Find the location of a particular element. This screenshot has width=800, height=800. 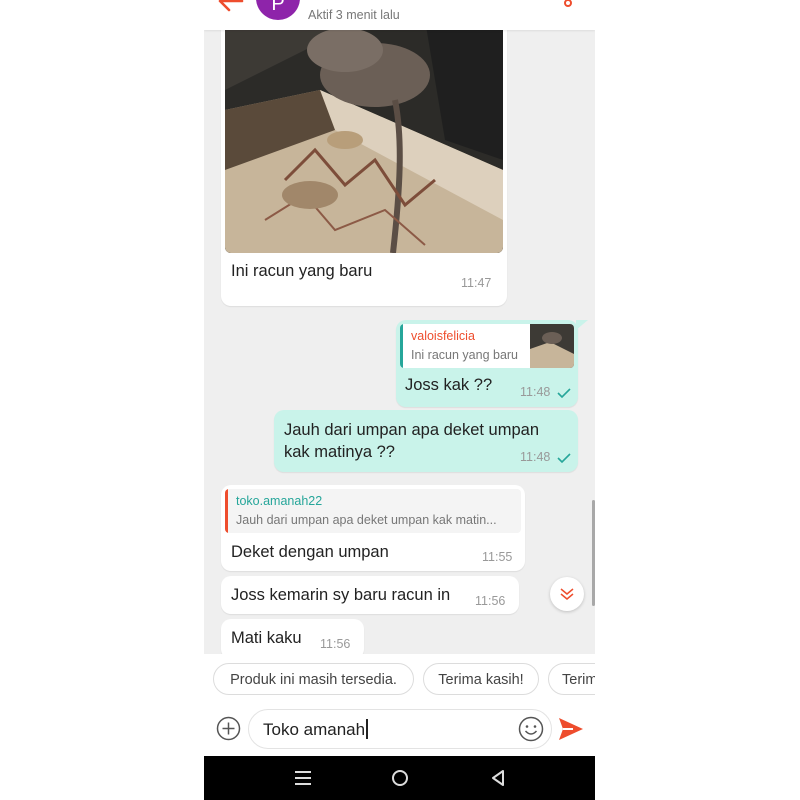

recent-apps-icon is located at coordinates (303, 778).